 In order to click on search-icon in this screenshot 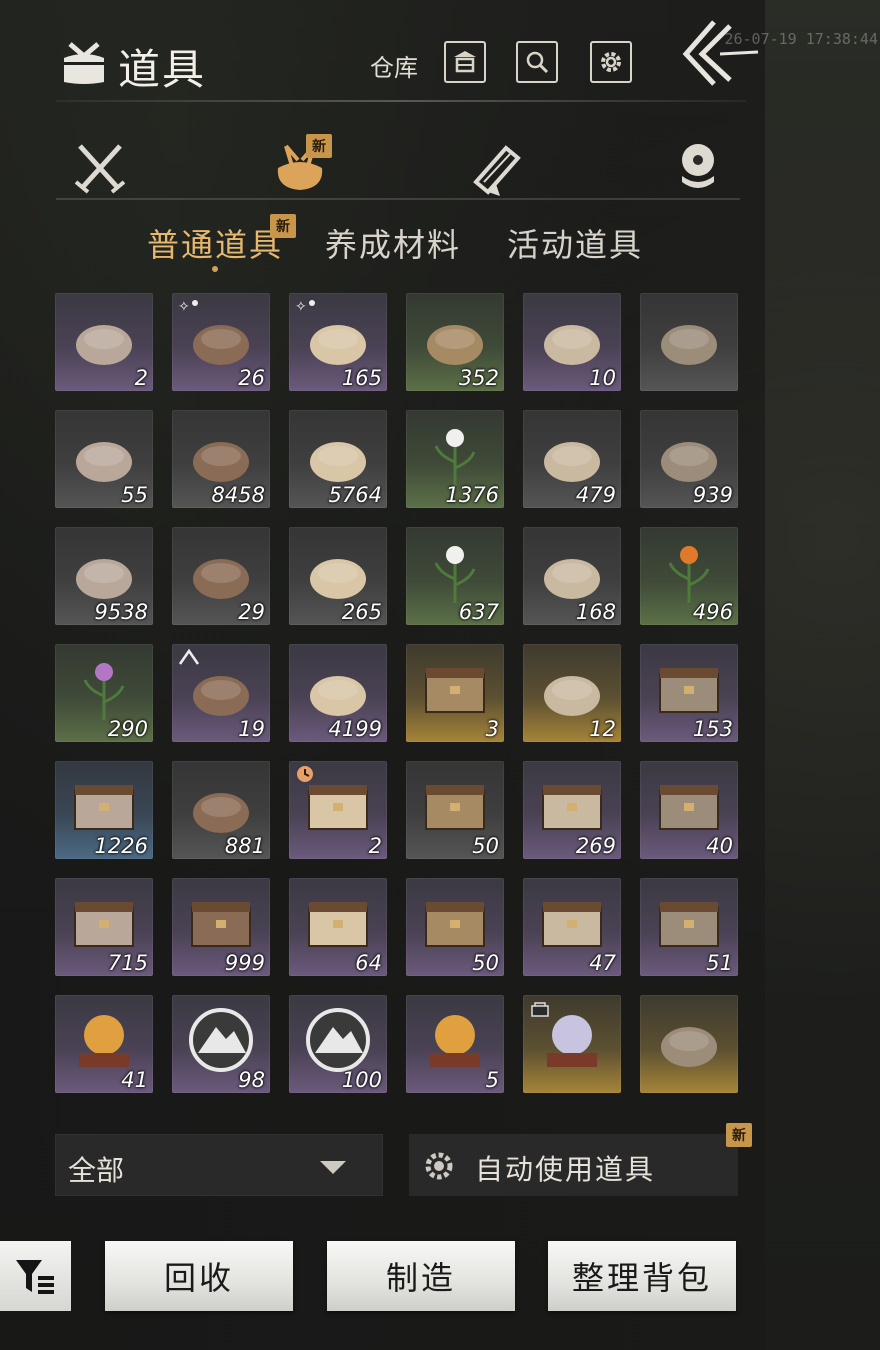, I will do `click(537, 62)`.